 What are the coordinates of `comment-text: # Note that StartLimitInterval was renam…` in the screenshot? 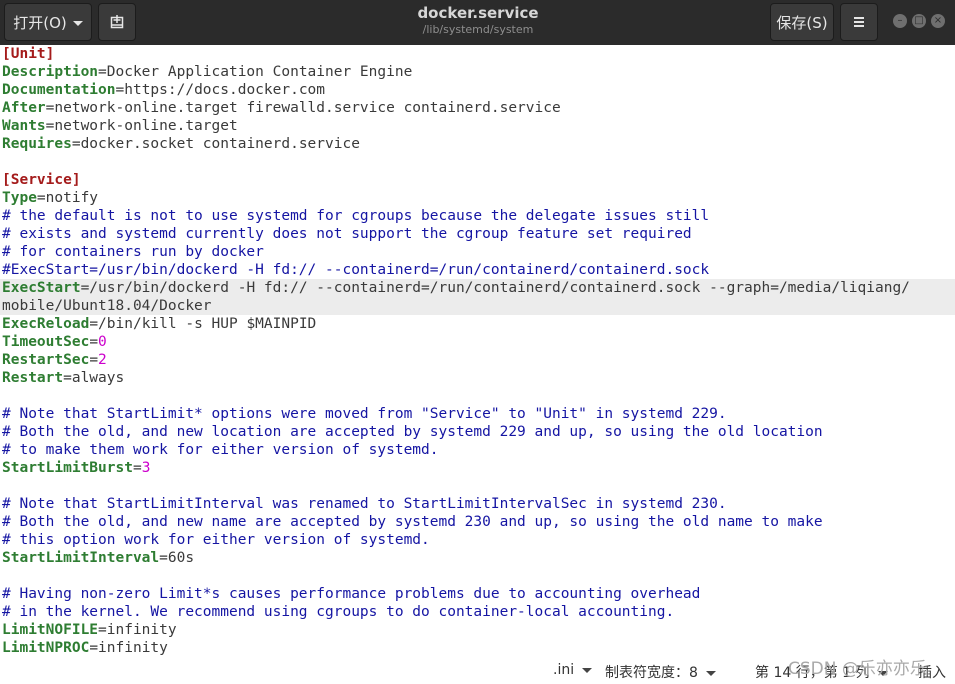 It's located at (364, 504).